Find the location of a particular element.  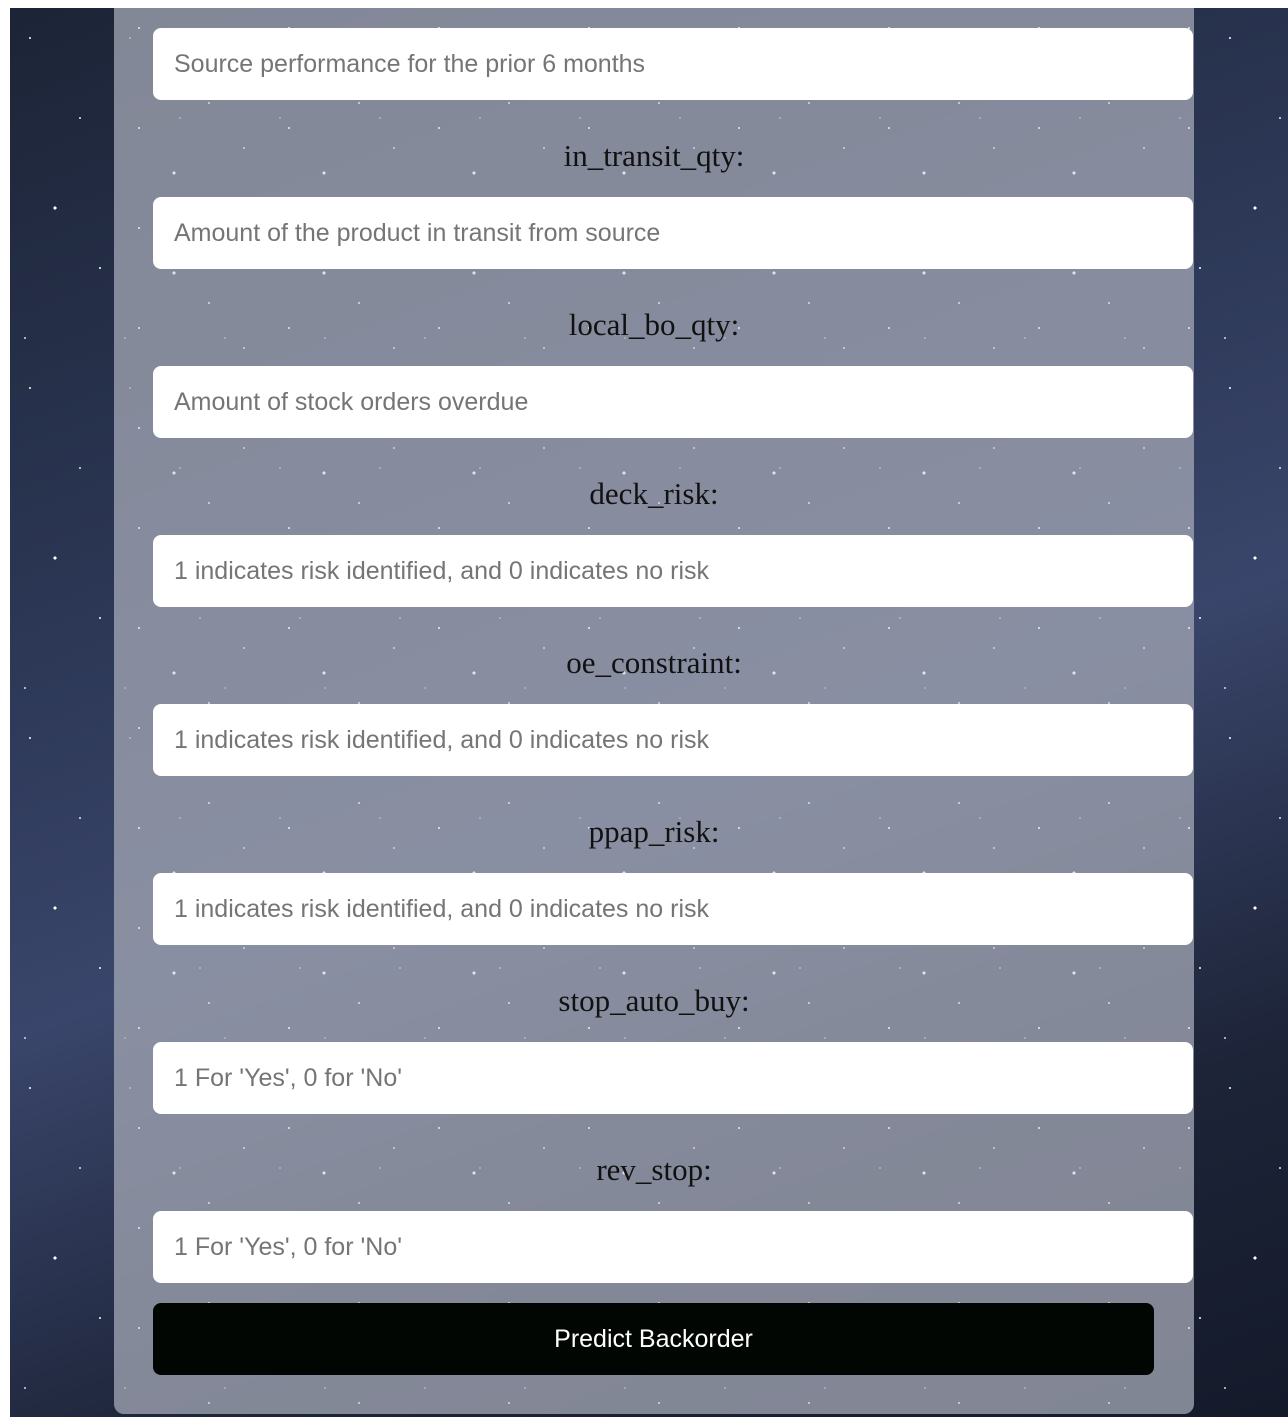

oe-constraint-input is located at coordinates (673, 740).